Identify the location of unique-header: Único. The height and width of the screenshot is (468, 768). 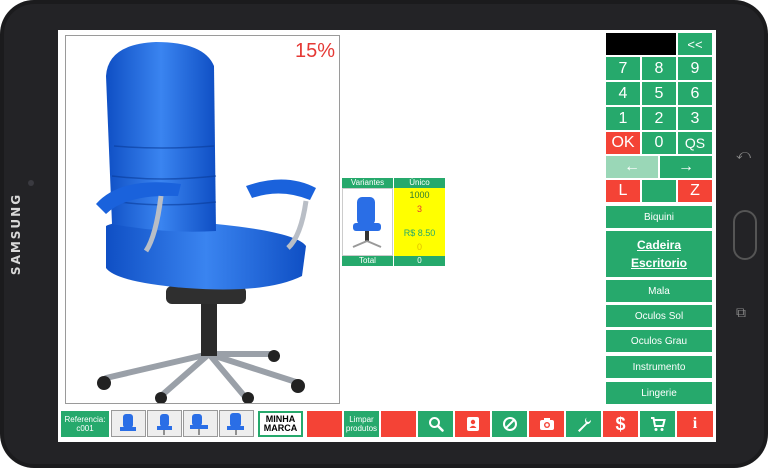
(419, 183).